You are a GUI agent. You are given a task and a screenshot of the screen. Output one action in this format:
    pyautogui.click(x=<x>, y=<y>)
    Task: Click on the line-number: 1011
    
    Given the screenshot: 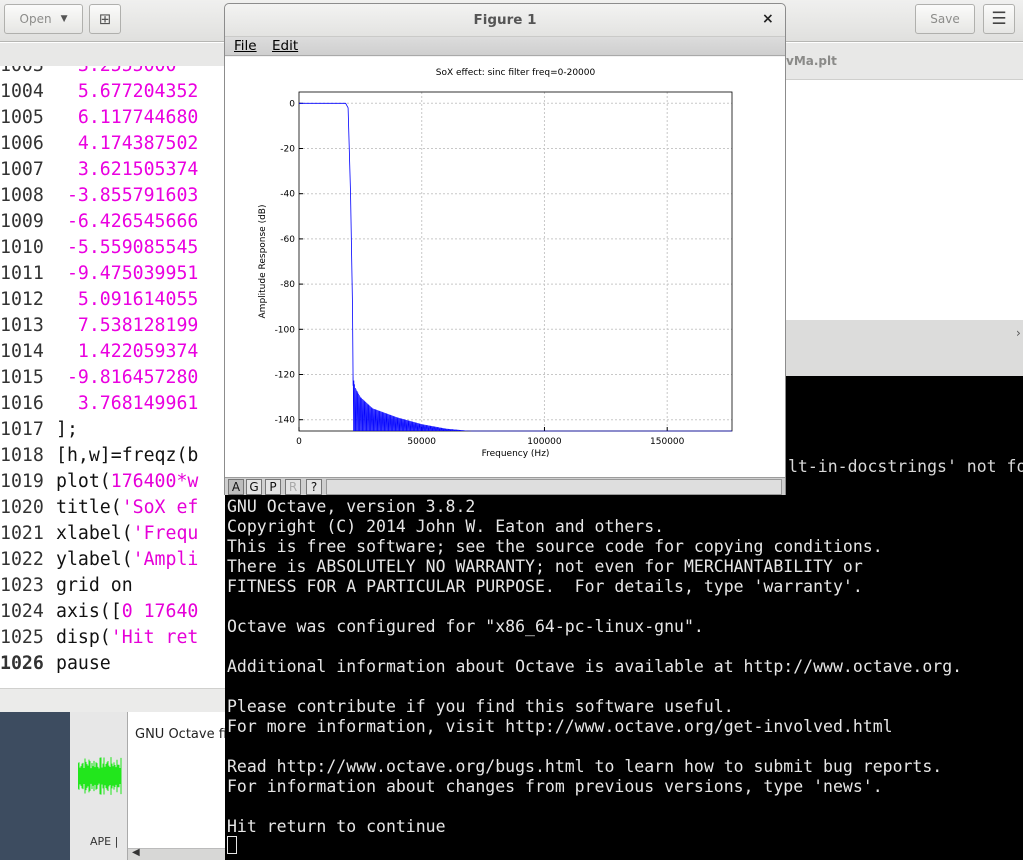 What is the action you would take?
    pyautogui.click(x=22, y=273)
    